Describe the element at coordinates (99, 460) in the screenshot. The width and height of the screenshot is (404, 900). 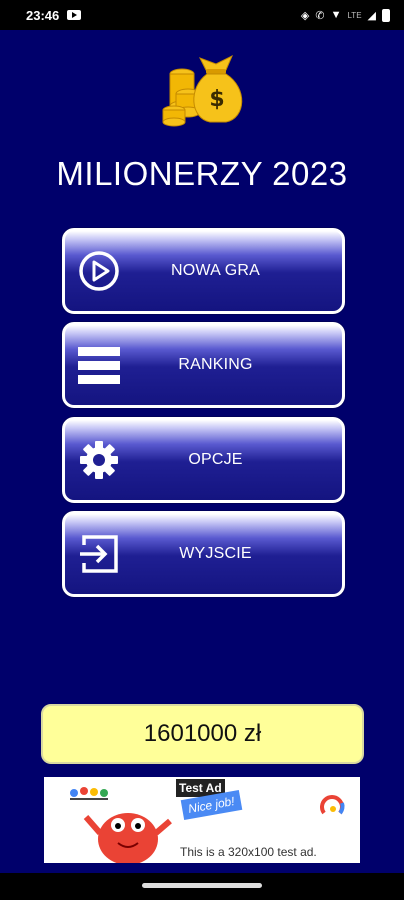
I see `gear-icon` at that location.